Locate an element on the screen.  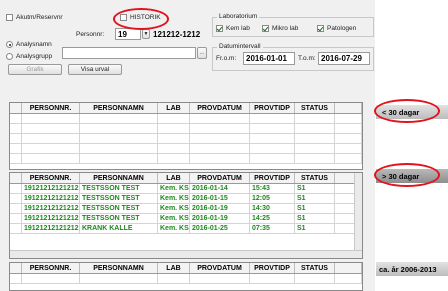
cell-provtidp: 15:43 is located at coordinates (272, 188).